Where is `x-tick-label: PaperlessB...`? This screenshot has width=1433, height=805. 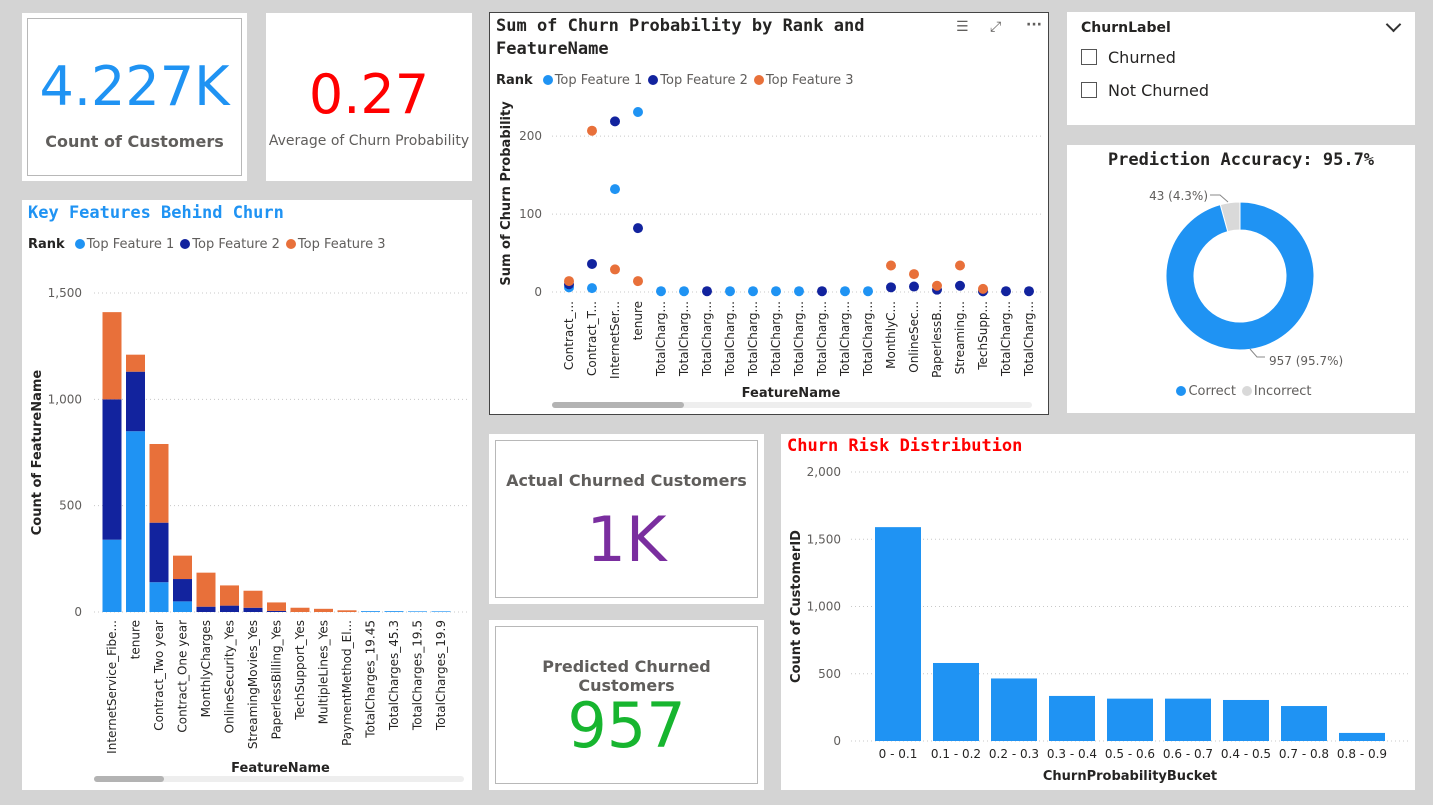
x-tick-label: PaperlessB... is located at coordinates (937, 339).